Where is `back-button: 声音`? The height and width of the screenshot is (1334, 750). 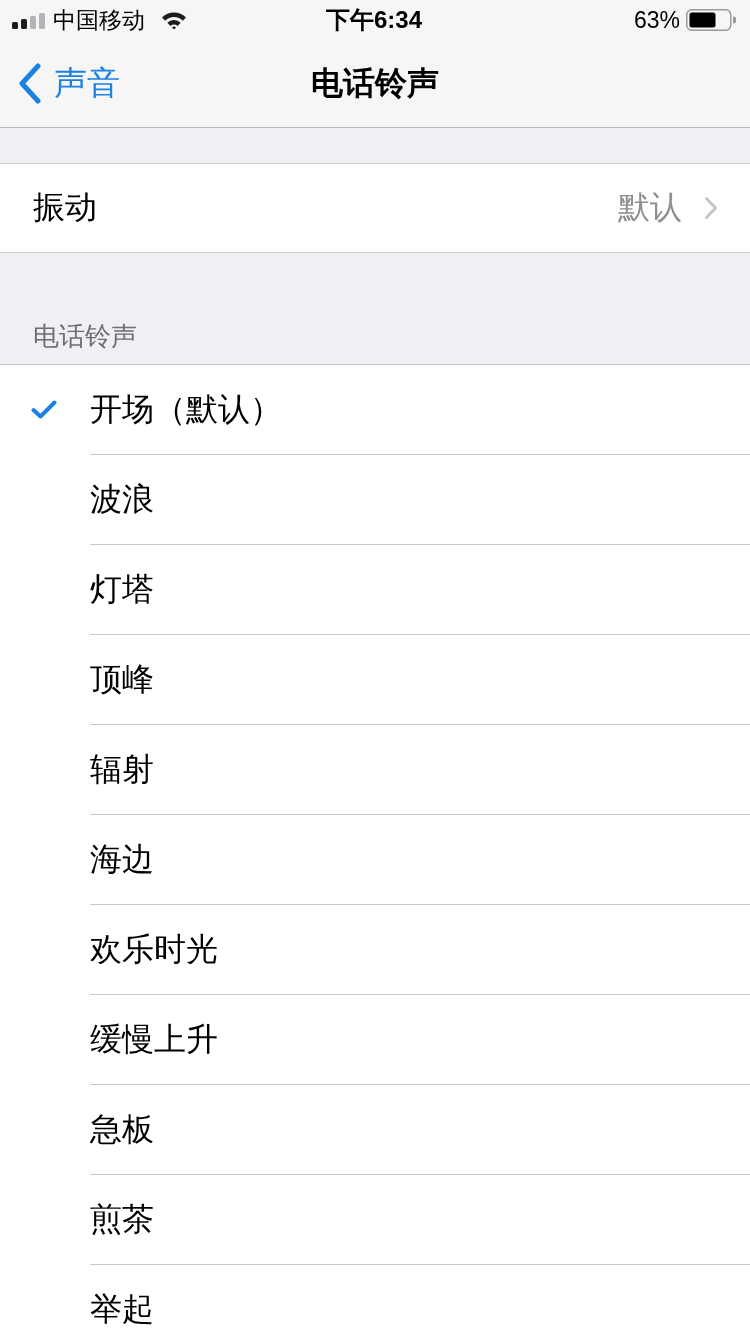 back-button: 声音 is located at coordinates (62, 83).